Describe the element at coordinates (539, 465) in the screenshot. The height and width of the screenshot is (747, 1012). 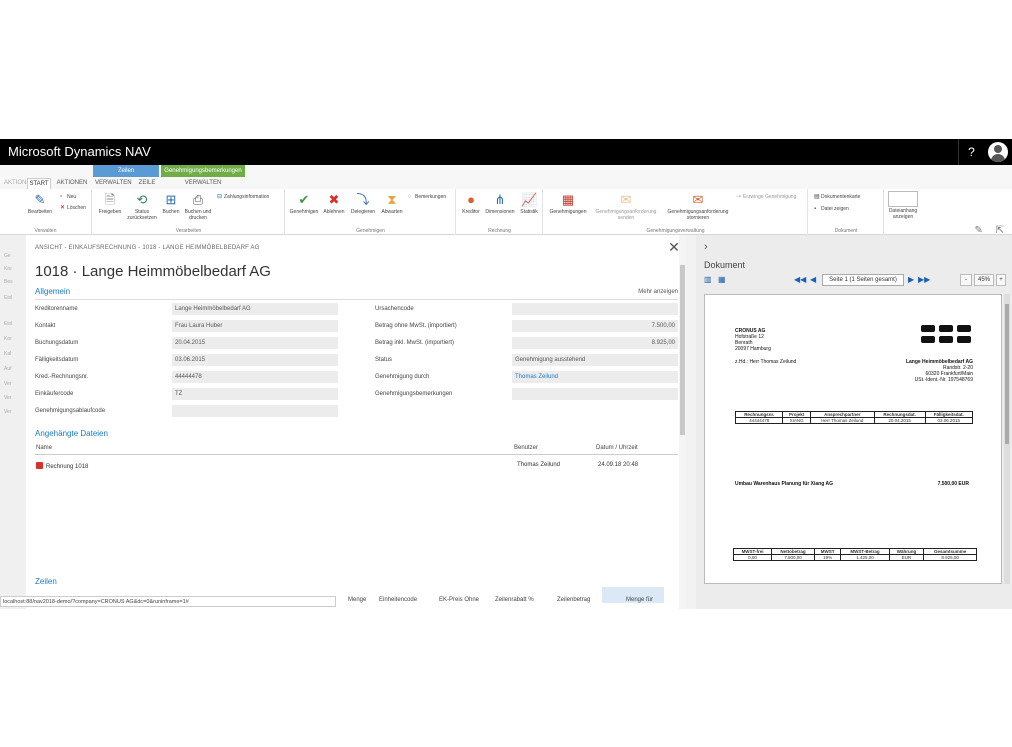
I see `attachment-user: Thomas Zeilund` at that location.